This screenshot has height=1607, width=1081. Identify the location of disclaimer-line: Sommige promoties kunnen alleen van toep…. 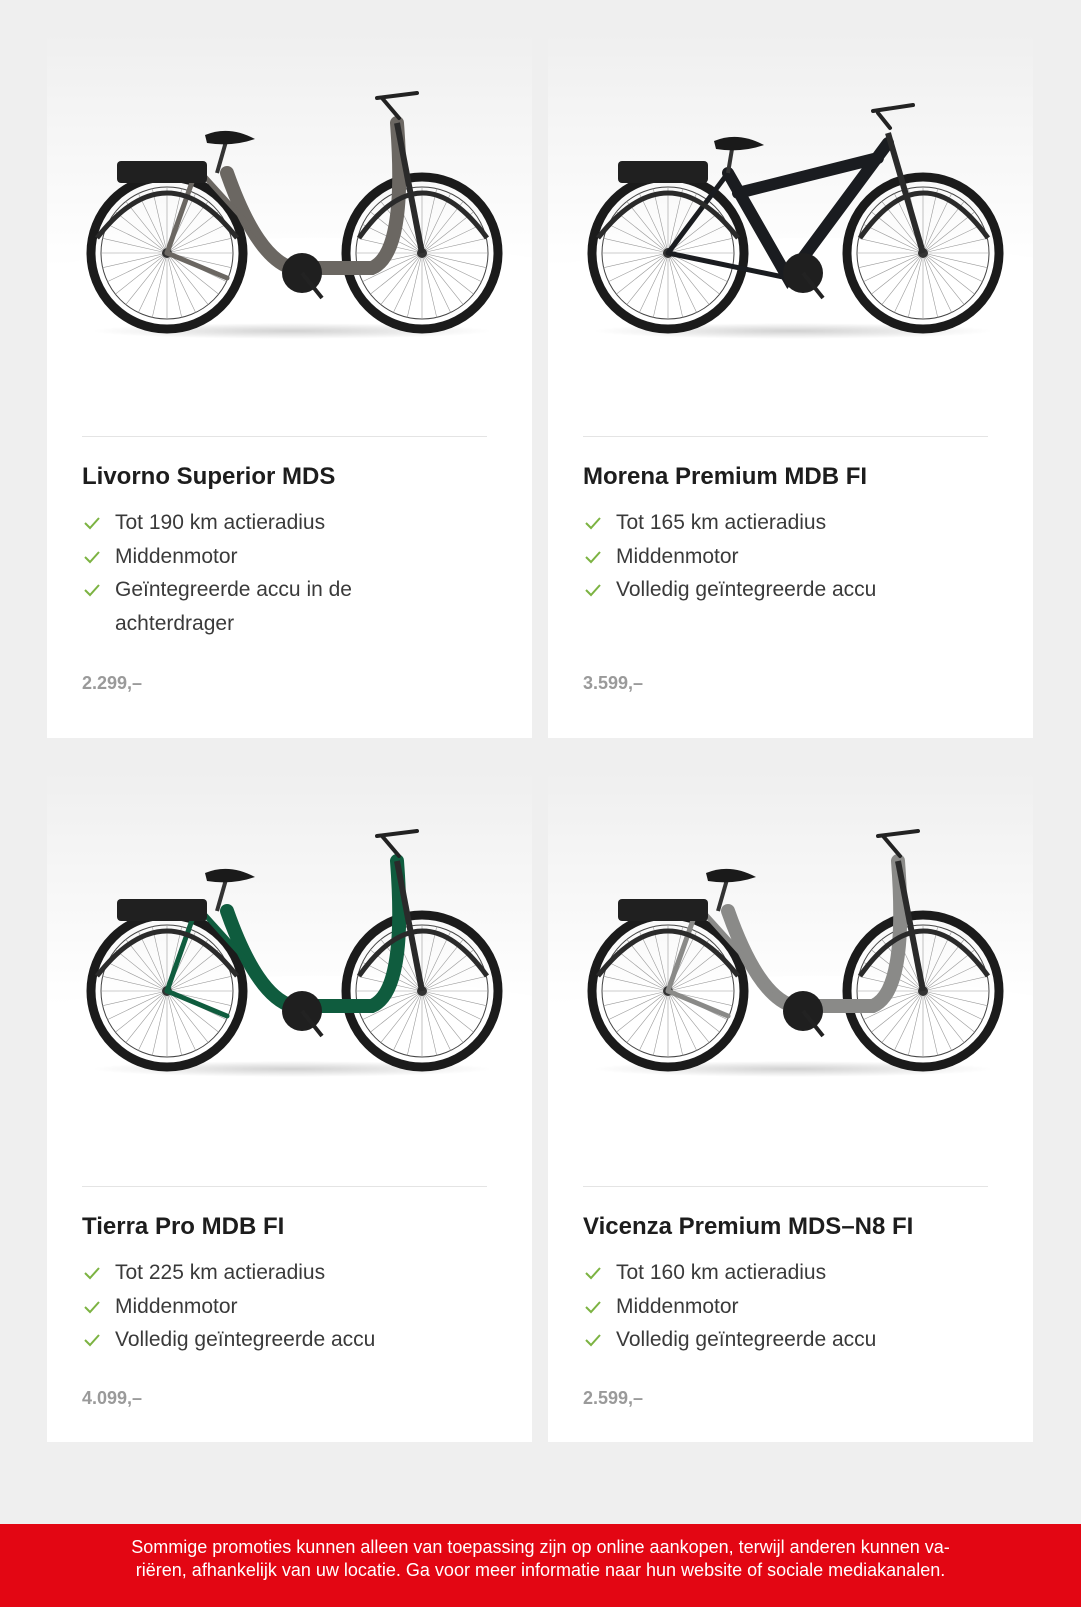
(540, 1547).